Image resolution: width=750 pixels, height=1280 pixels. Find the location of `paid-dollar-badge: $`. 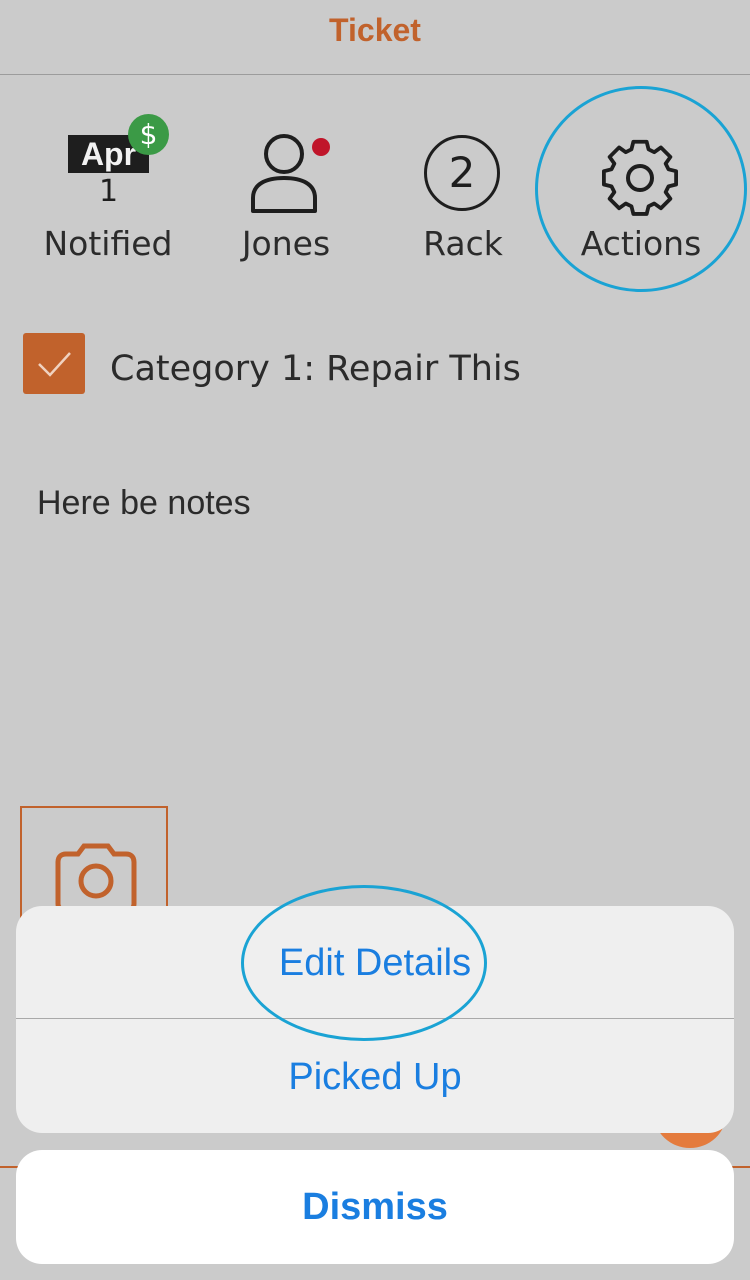

paid-dollar-badge: $ is located at coordinates (148, 134).